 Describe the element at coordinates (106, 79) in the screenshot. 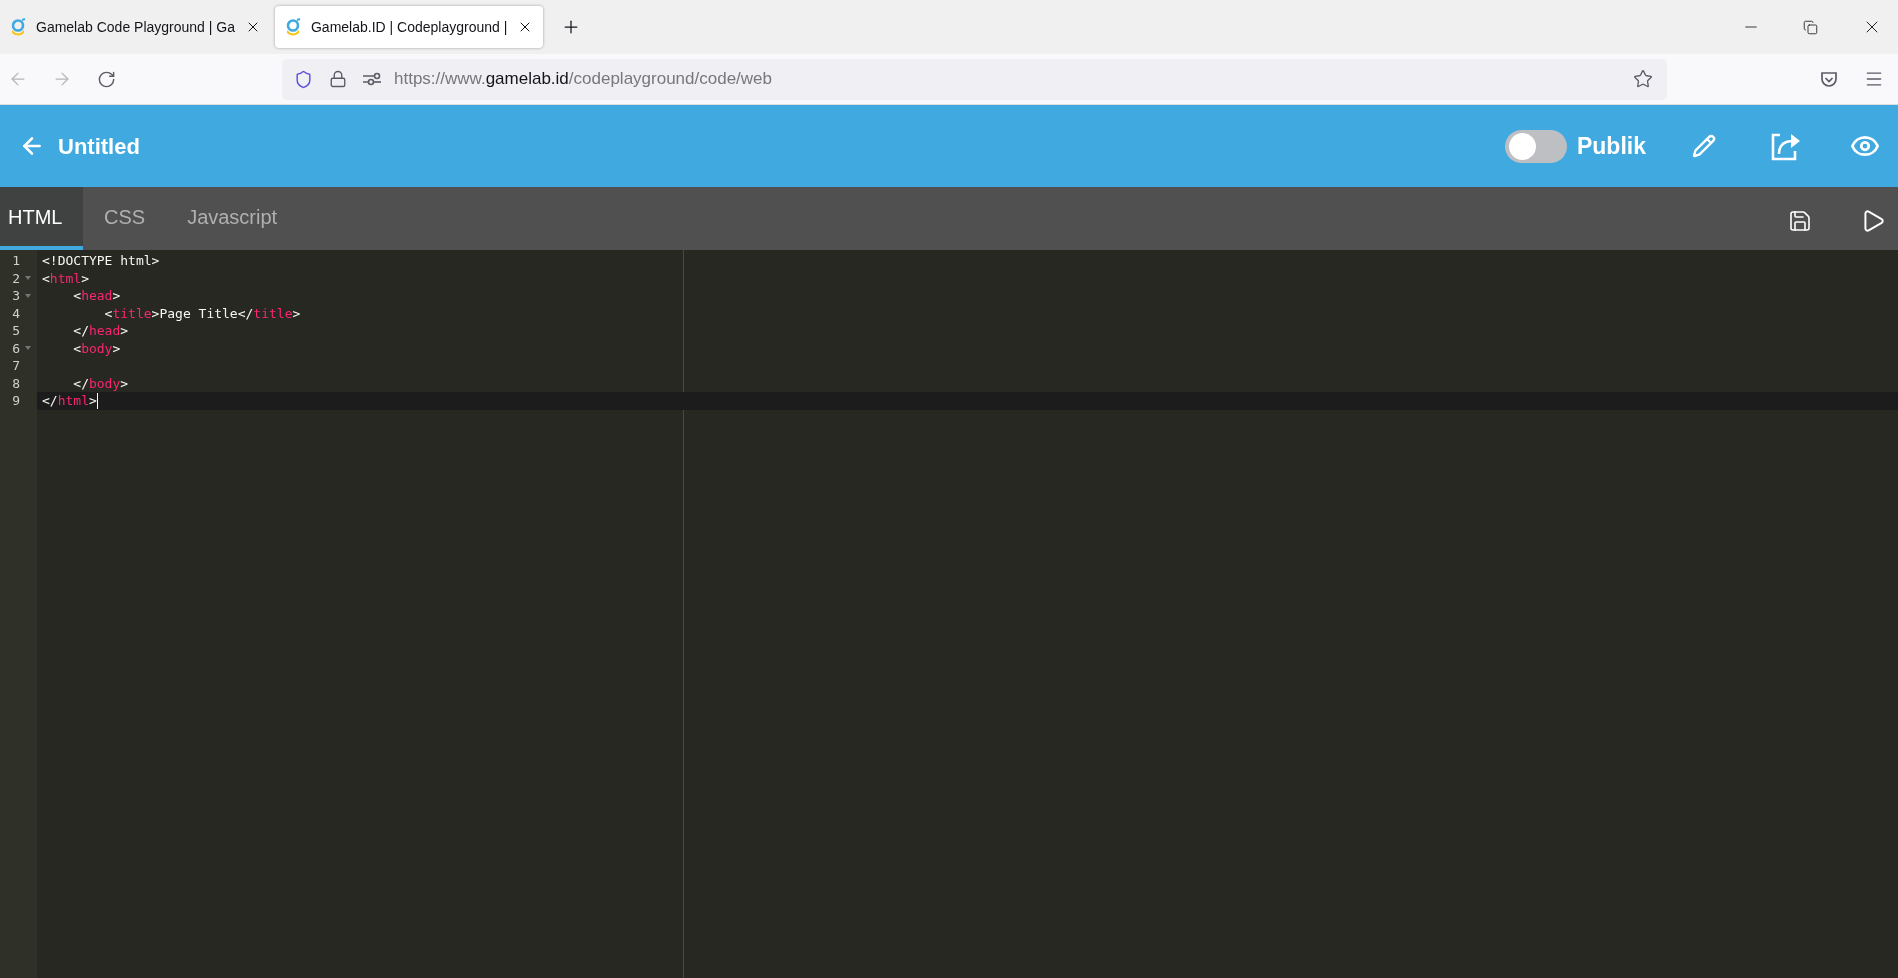

I see `reload-icon` at that location.